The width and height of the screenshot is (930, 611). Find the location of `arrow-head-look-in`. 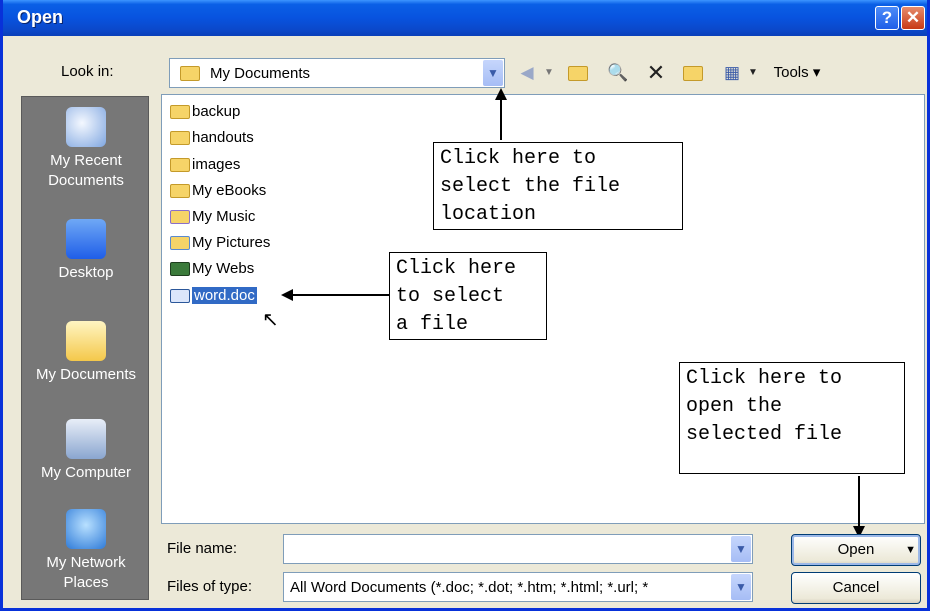

arrow-head-look-in is located at coordinates (501, 94).